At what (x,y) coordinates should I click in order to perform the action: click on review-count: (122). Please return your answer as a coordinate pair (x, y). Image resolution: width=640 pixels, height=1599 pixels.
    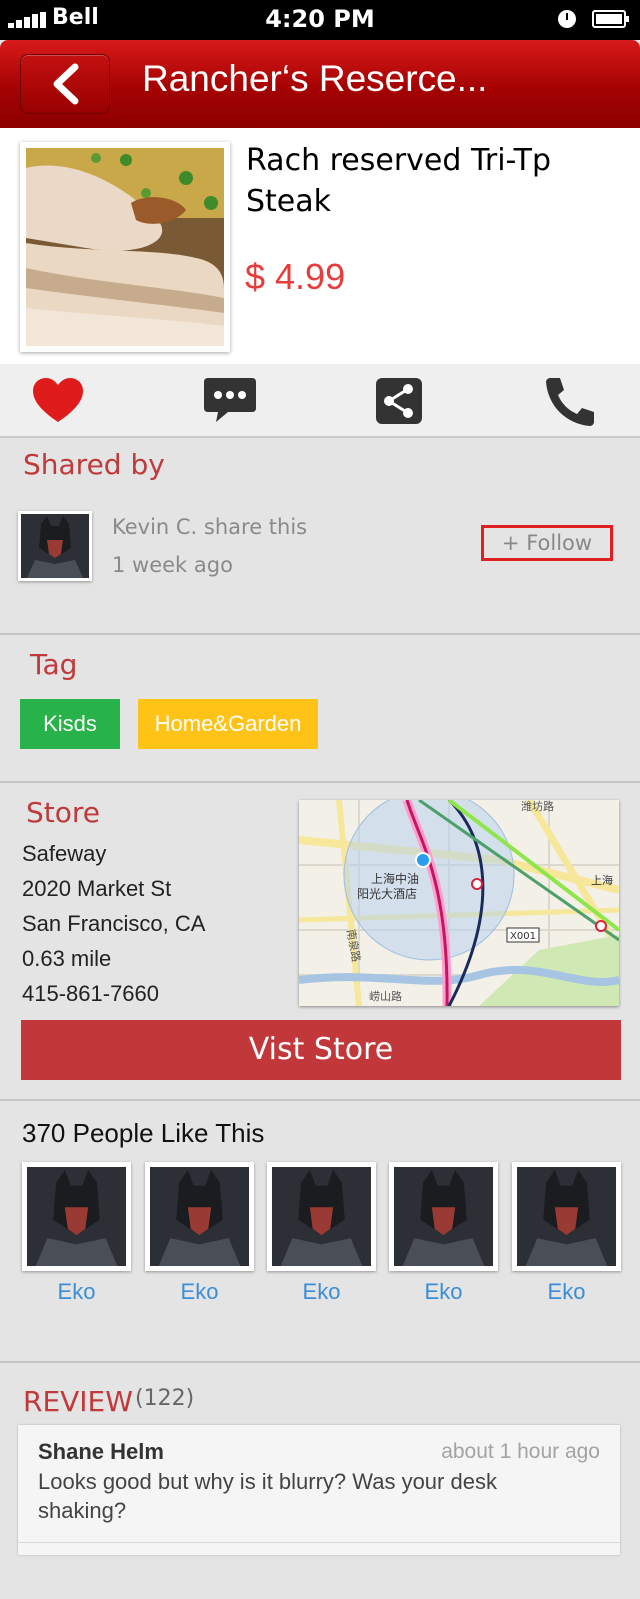
    Looking at the image, I should click on (165, 1398).